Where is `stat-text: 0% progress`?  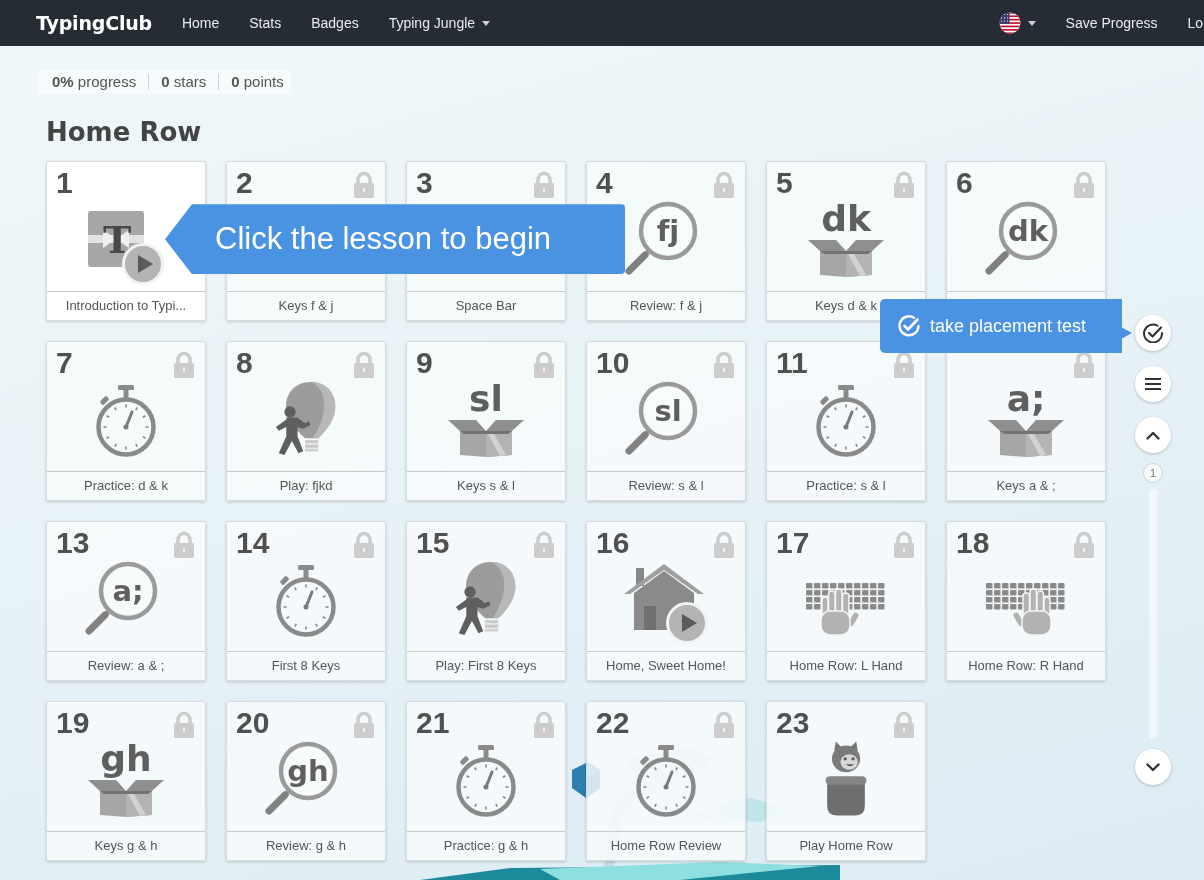
stat-text: 0% progress is located at coordinates (94, 82).